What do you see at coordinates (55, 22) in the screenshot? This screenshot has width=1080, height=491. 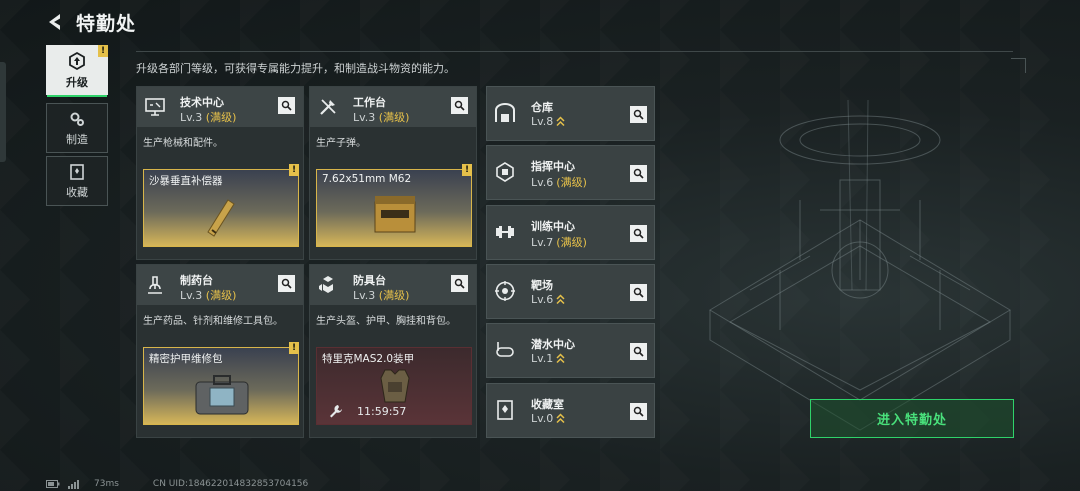 I see `back-arrow-icon` at bounding box center [55, 22].